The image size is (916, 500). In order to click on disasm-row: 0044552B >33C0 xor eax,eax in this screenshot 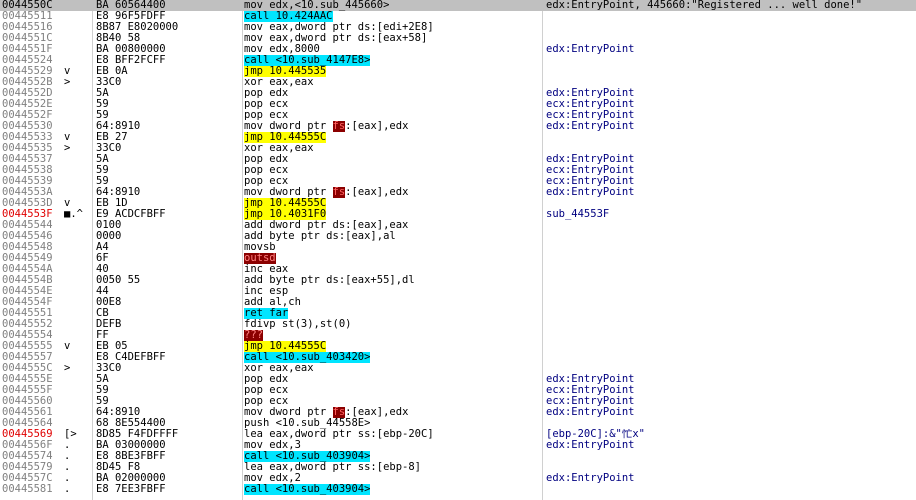, I will do `click(458, 82)`.